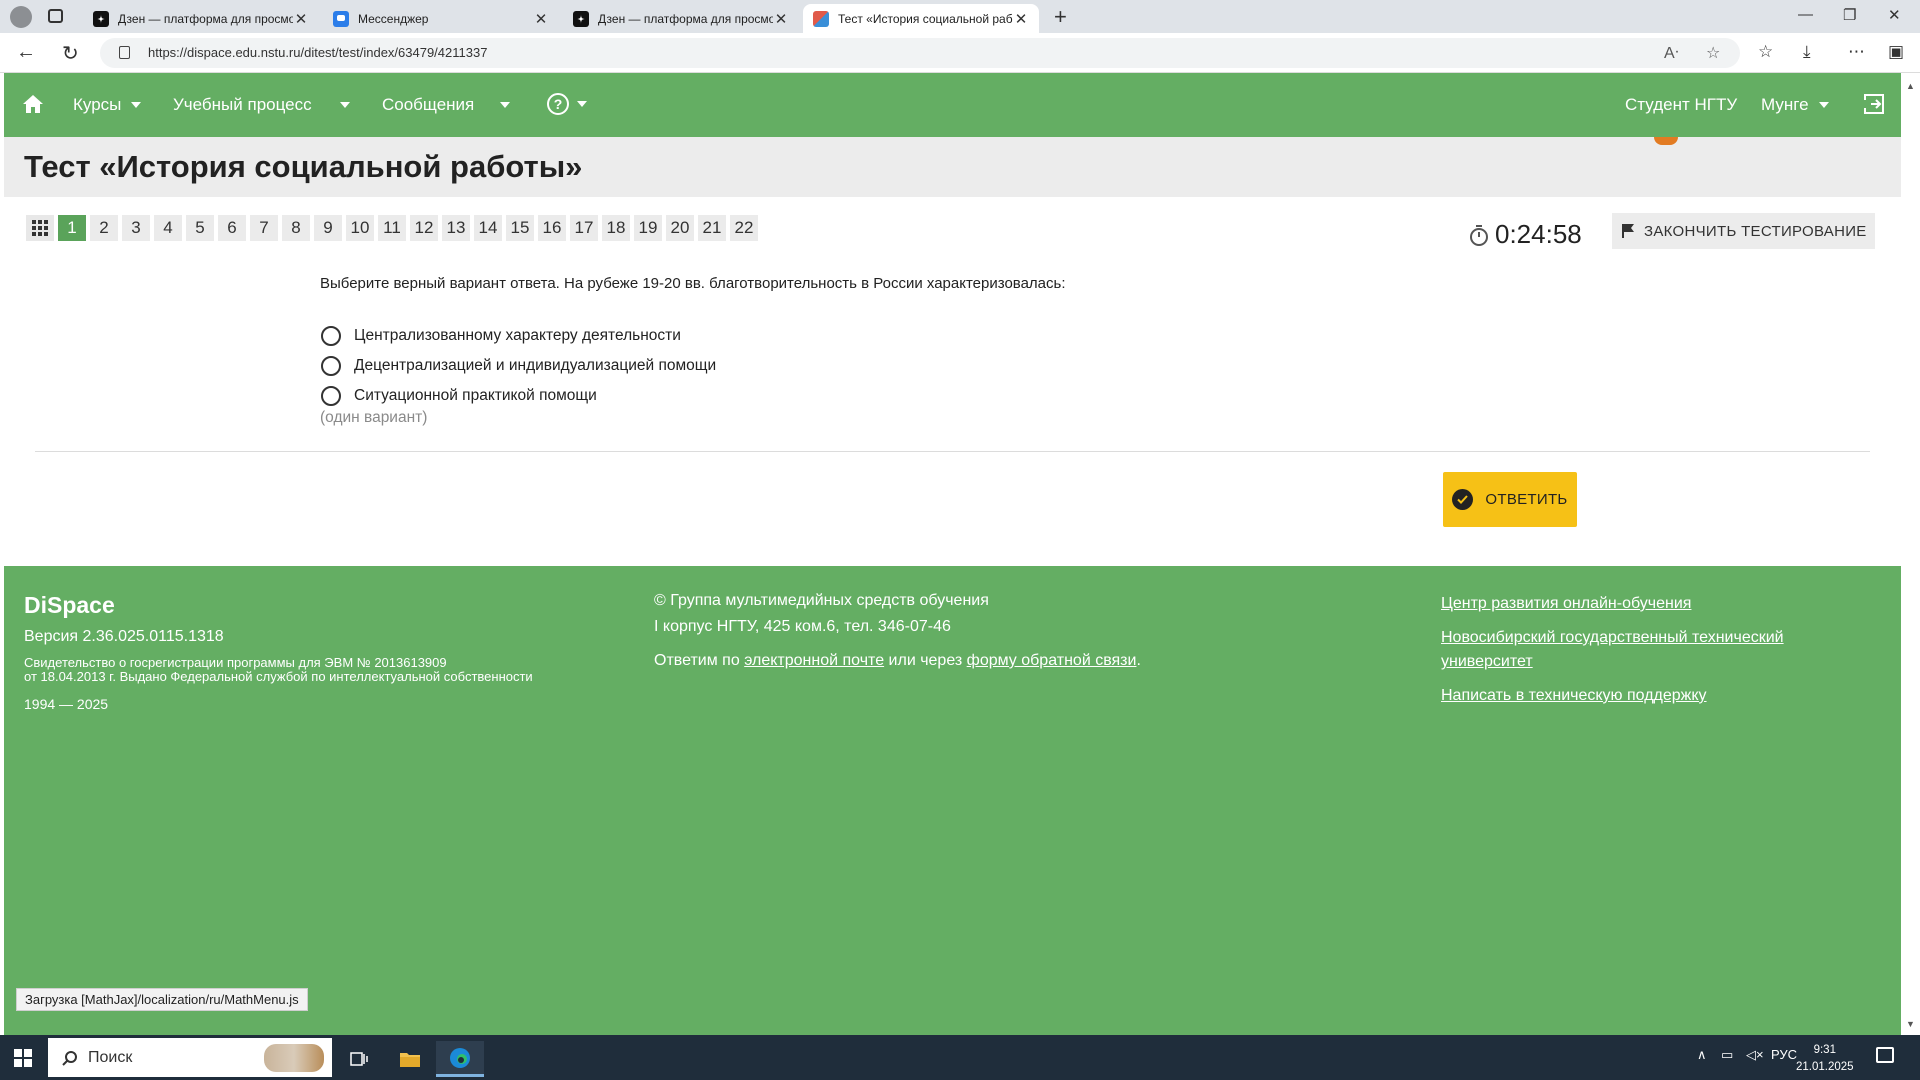 This screenshot has width=1920, height=1080. What do you see at coordinates (1910, 1024) in the screenshot?
I see `scroll-down-icon: ▼` at bounding box center [1910, 1024].